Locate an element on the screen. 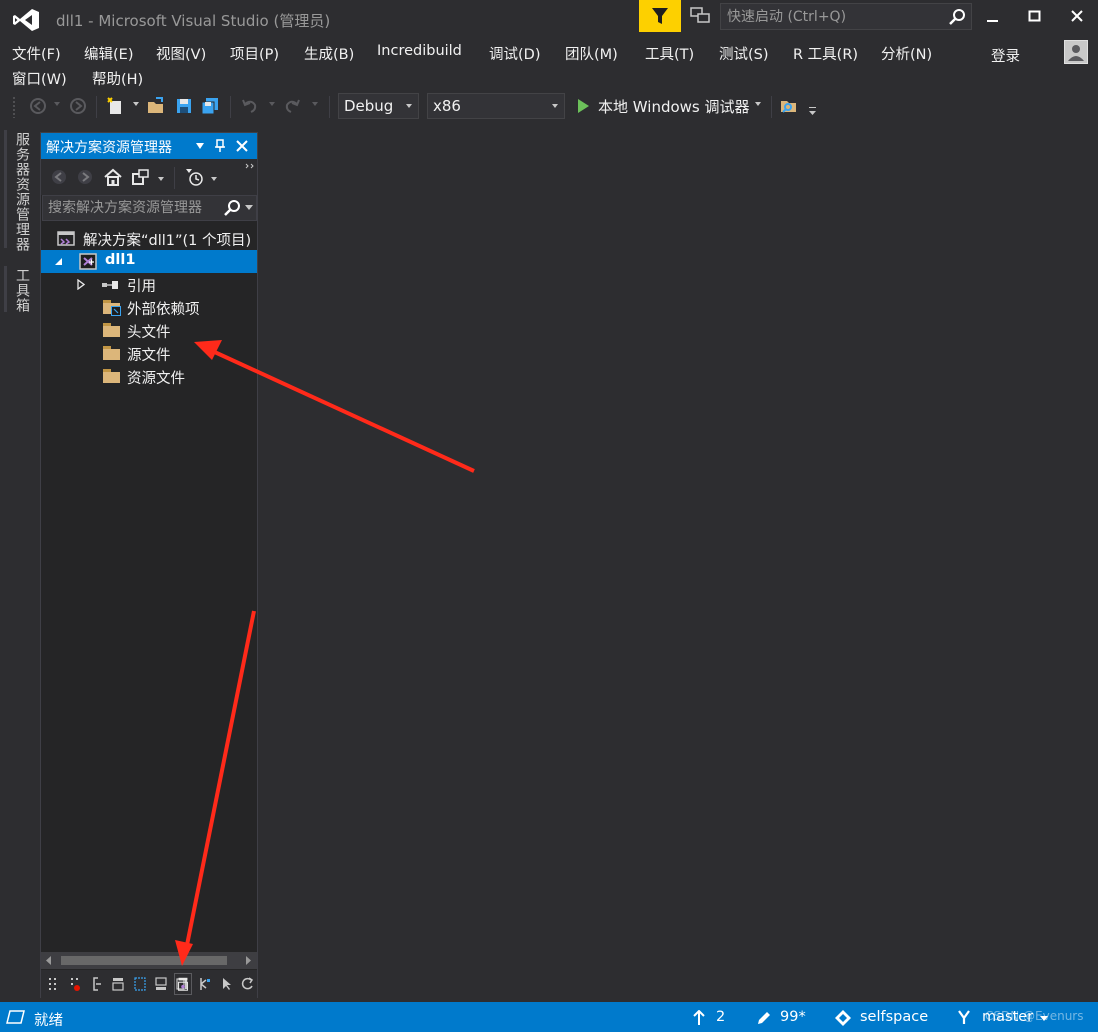  toolbar-overflow-icon is located at coordinates (250, 166).